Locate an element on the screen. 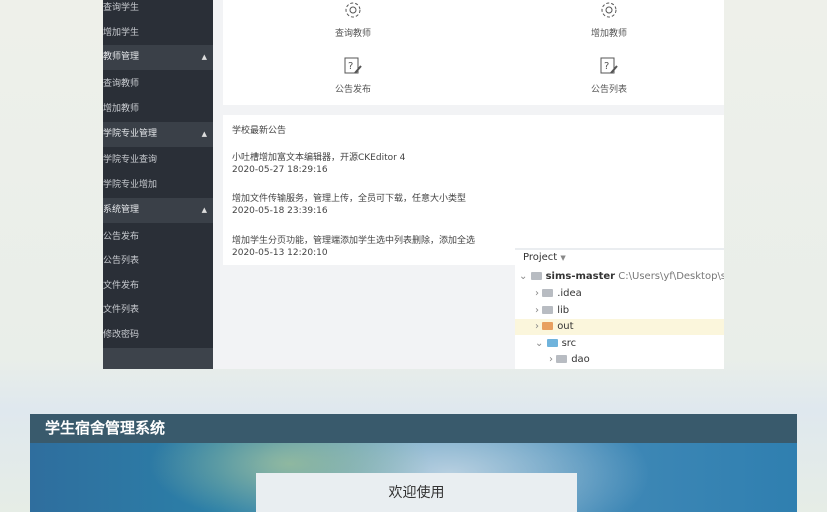 This screenshot has width=827, height=512. tree-node: › out is located at coordinates (619, 327).